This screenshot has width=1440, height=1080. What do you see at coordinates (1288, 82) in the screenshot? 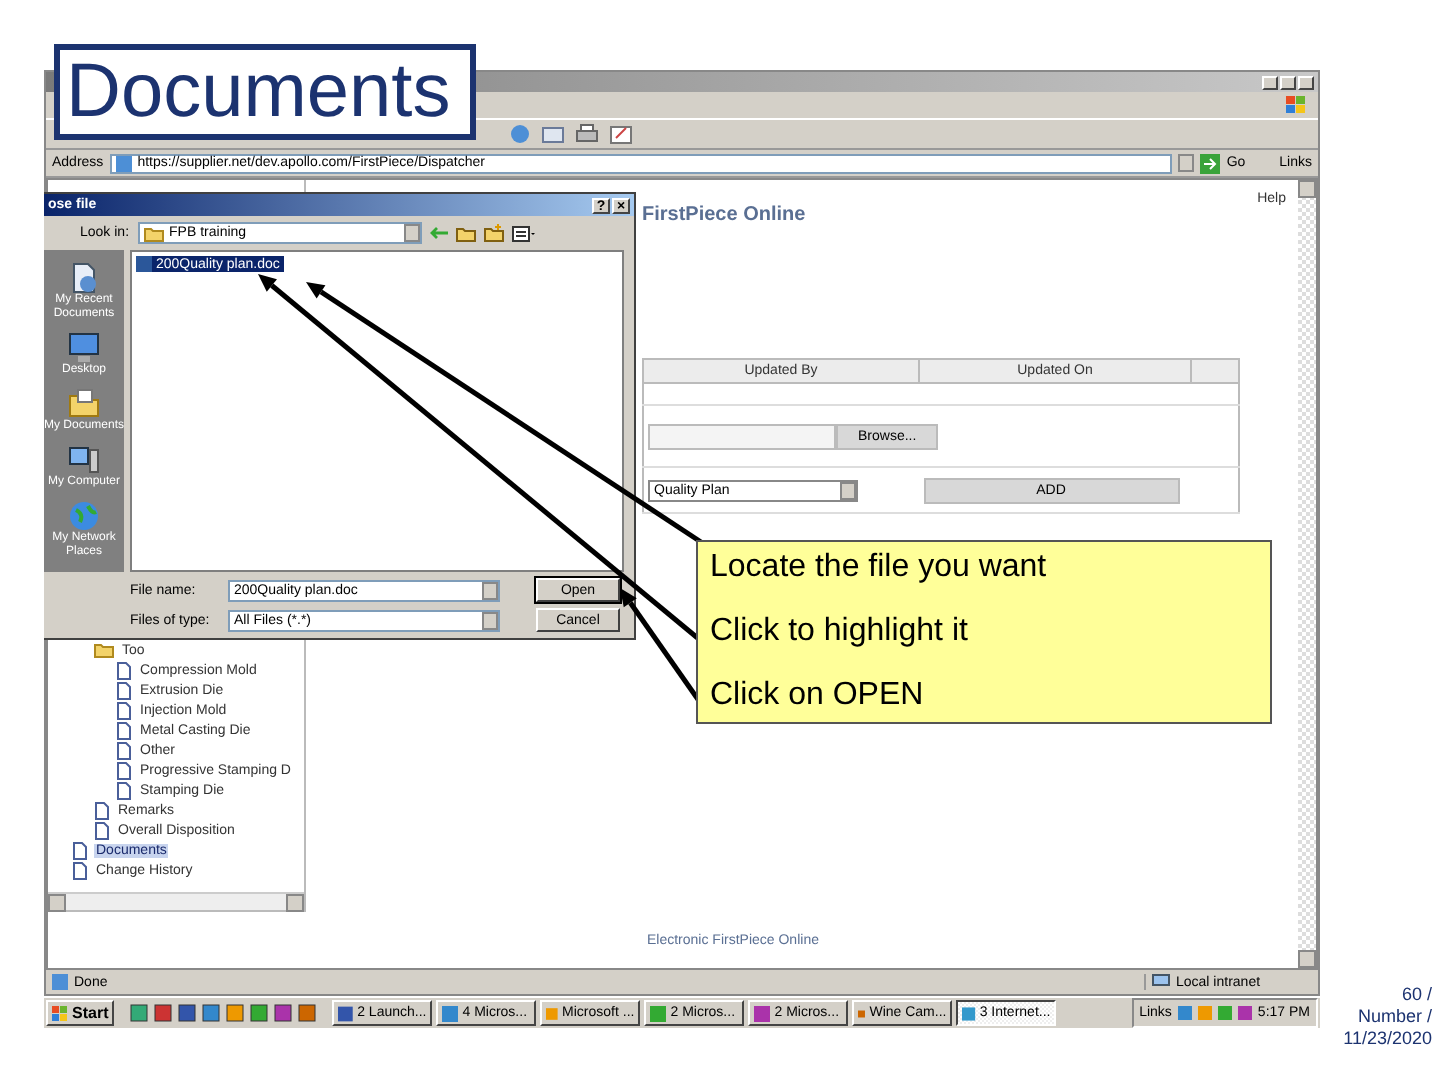
I see `maximize-button` at bounding box center [1288, 82].